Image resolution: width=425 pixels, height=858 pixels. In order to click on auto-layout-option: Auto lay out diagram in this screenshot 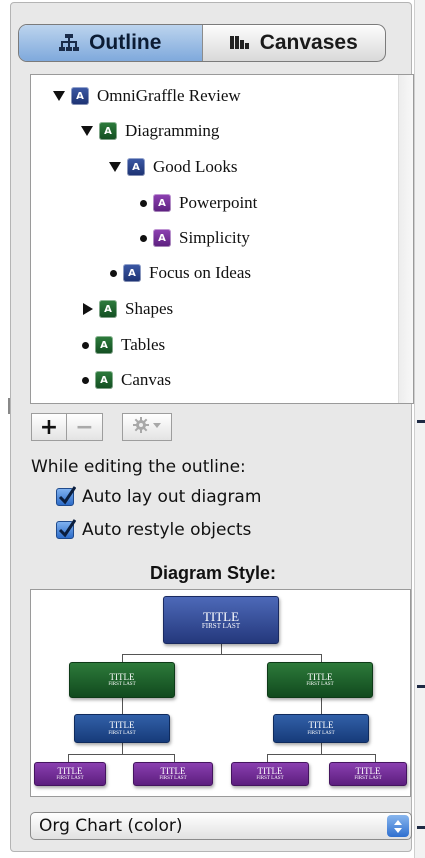, I will do `click(159, 496)`.